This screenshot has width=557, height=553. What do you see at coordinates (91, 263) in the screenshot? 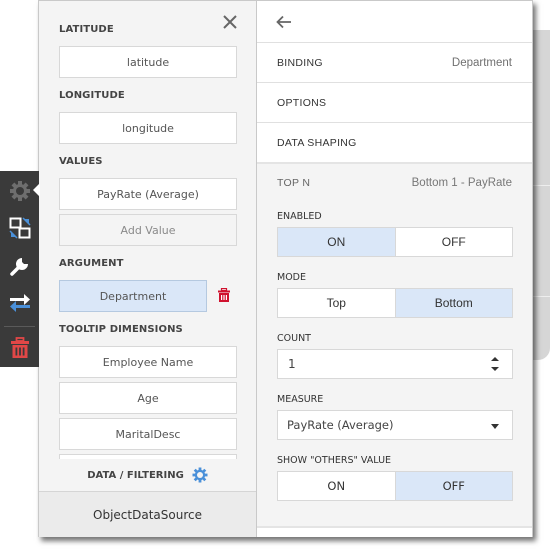
I see `argument-label: ARGUMENT` at bounding box center [91, 263].